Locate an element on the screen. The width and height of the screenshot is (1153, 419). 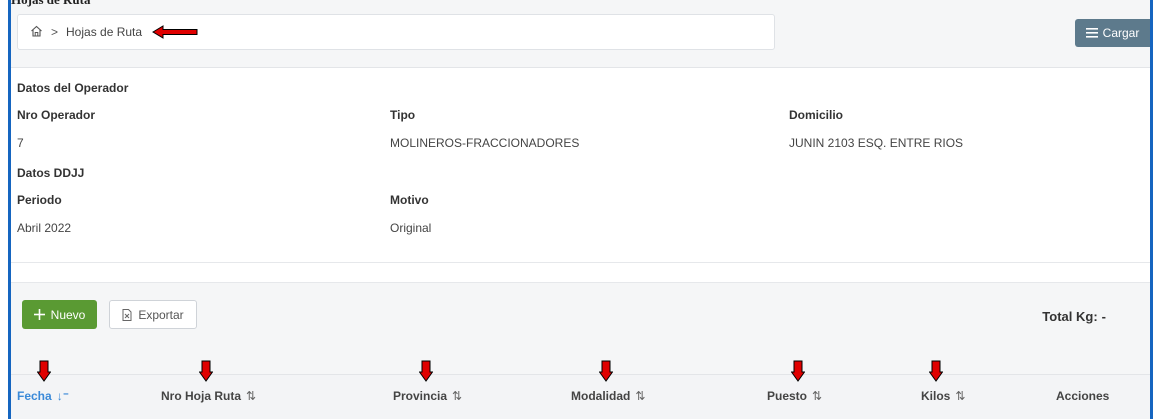
tipo-value: MOLINEROS-FRACCIONADORES is located at coordinates (485, 143).